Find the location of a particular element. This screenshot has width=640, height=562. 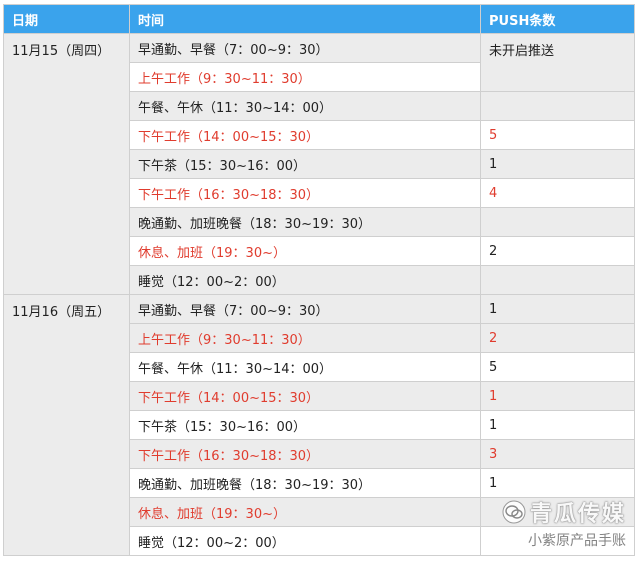

date-cell: 11月15（周四） is located at coordinates (66, 164).